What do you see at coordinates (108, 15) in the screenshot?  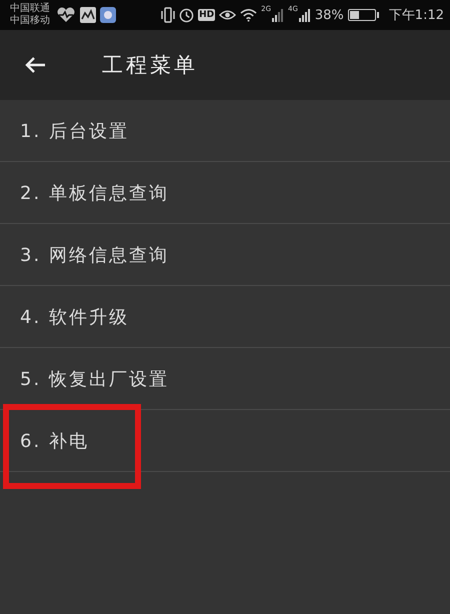 I see `app-icon` at bounding box center [108, 15].